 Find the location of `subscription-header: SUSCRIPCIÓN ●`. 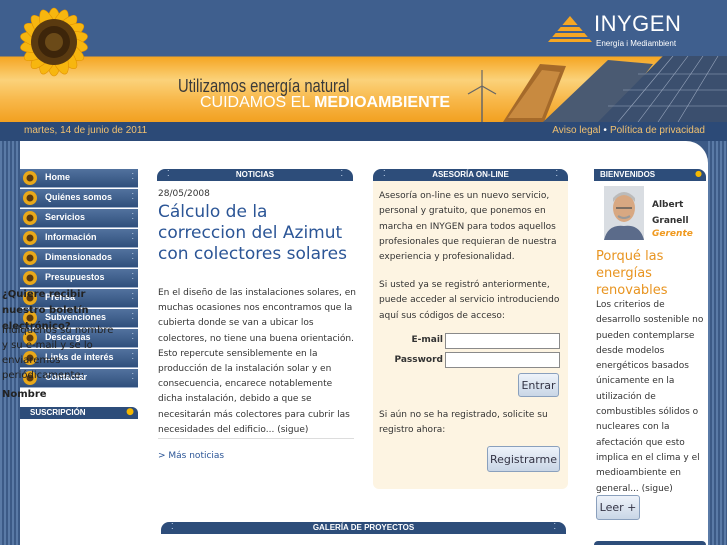

subscription-header: SUSCRIPCIÓN ● is located at coordinates (79, 413).